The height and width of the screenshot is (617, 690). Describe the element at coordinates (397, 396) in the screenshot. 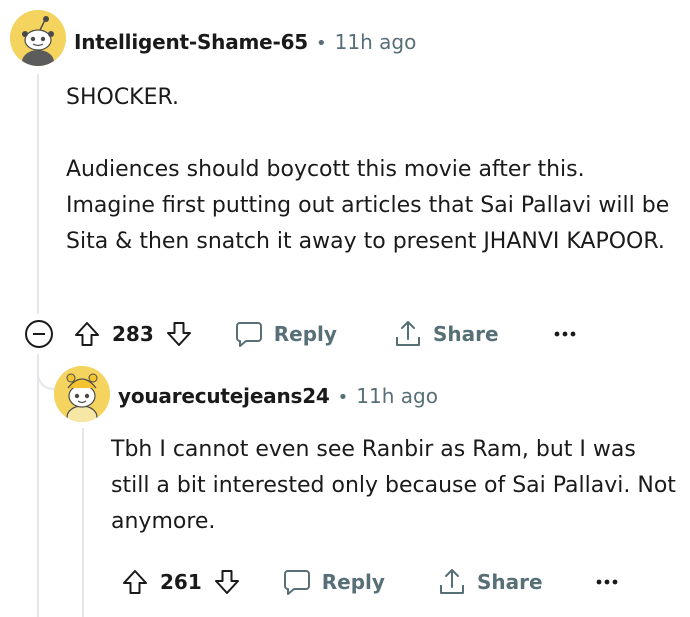

I see `reply-timestamp: 11h ago` at that location.